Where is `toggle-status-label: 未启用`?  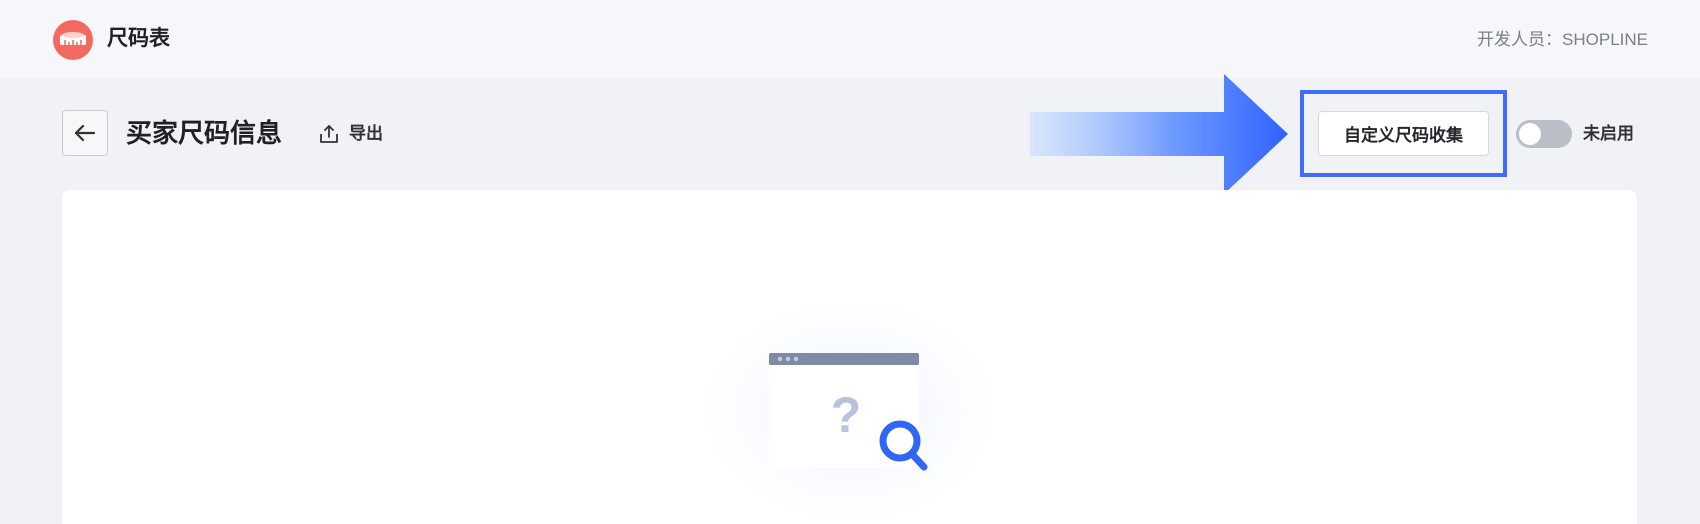
toggle-status-label: 未启用 is located at coordinates (1608, 133).